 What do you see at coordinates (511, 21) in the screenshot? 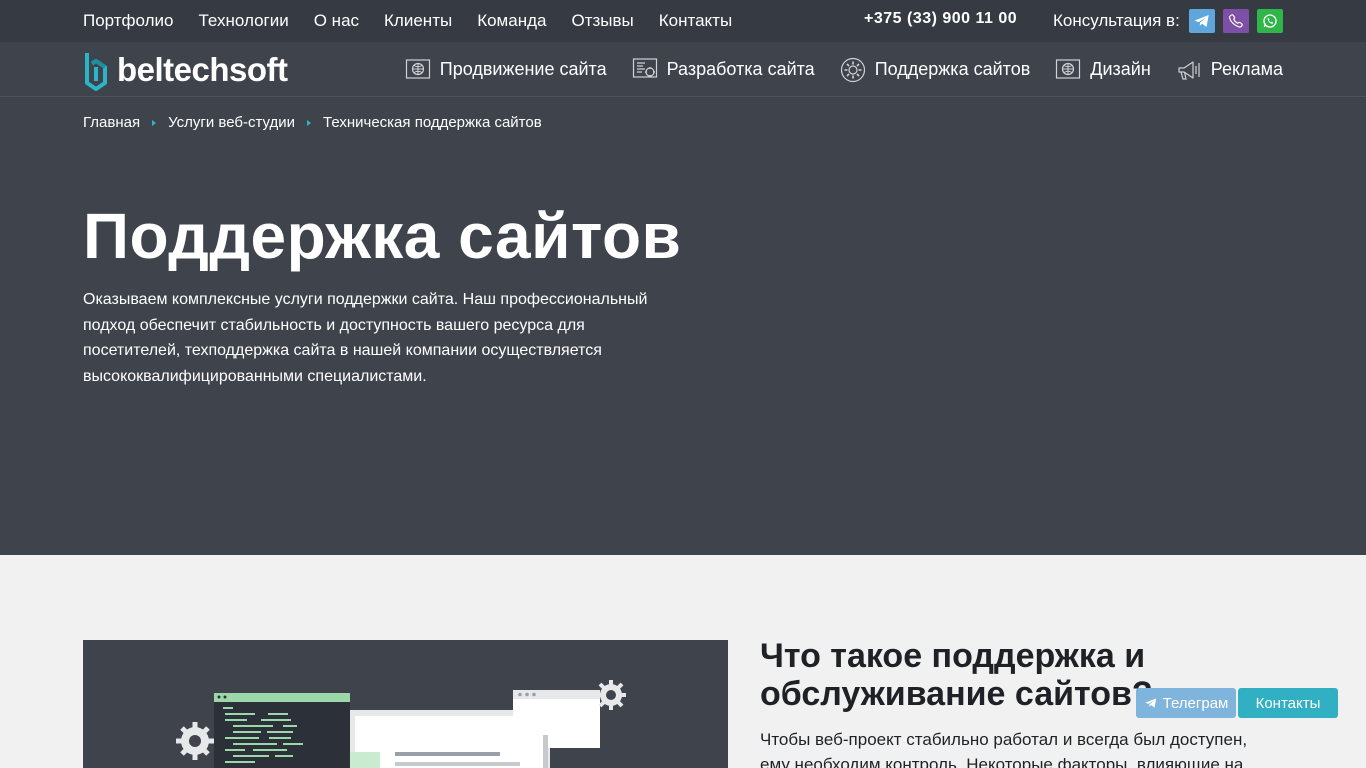
I see `top-nav-team: Команда` at bounding box center [511, 21].